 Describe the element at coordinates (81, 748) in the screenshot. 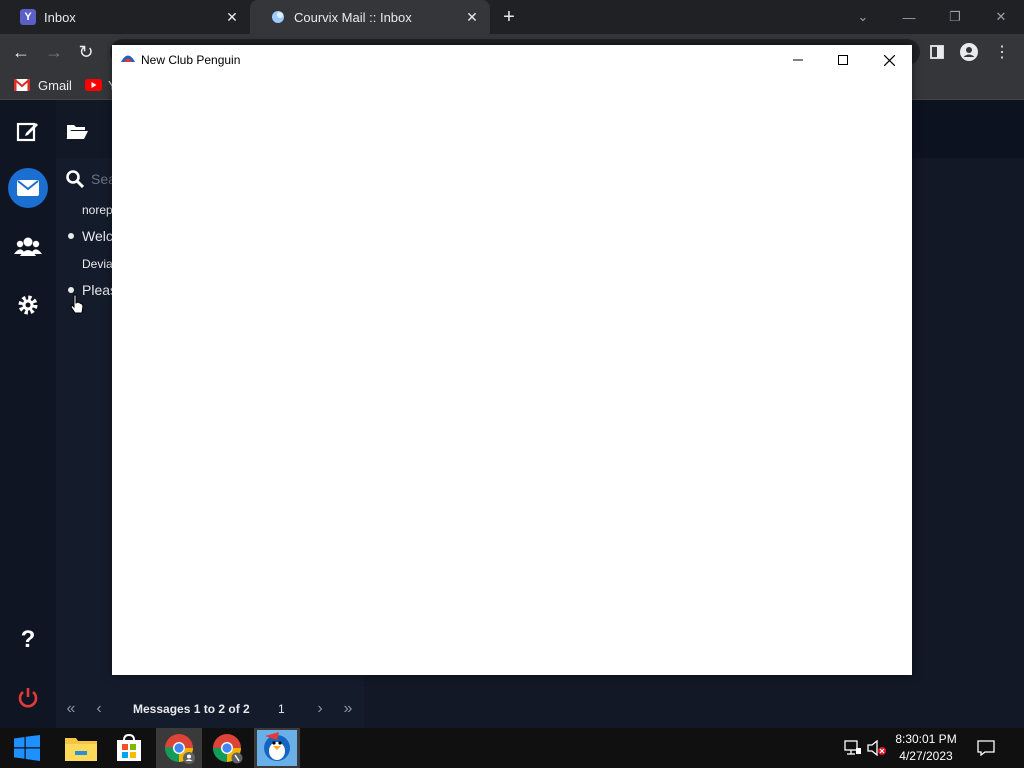

I see `file-explorer-icon` at that location.